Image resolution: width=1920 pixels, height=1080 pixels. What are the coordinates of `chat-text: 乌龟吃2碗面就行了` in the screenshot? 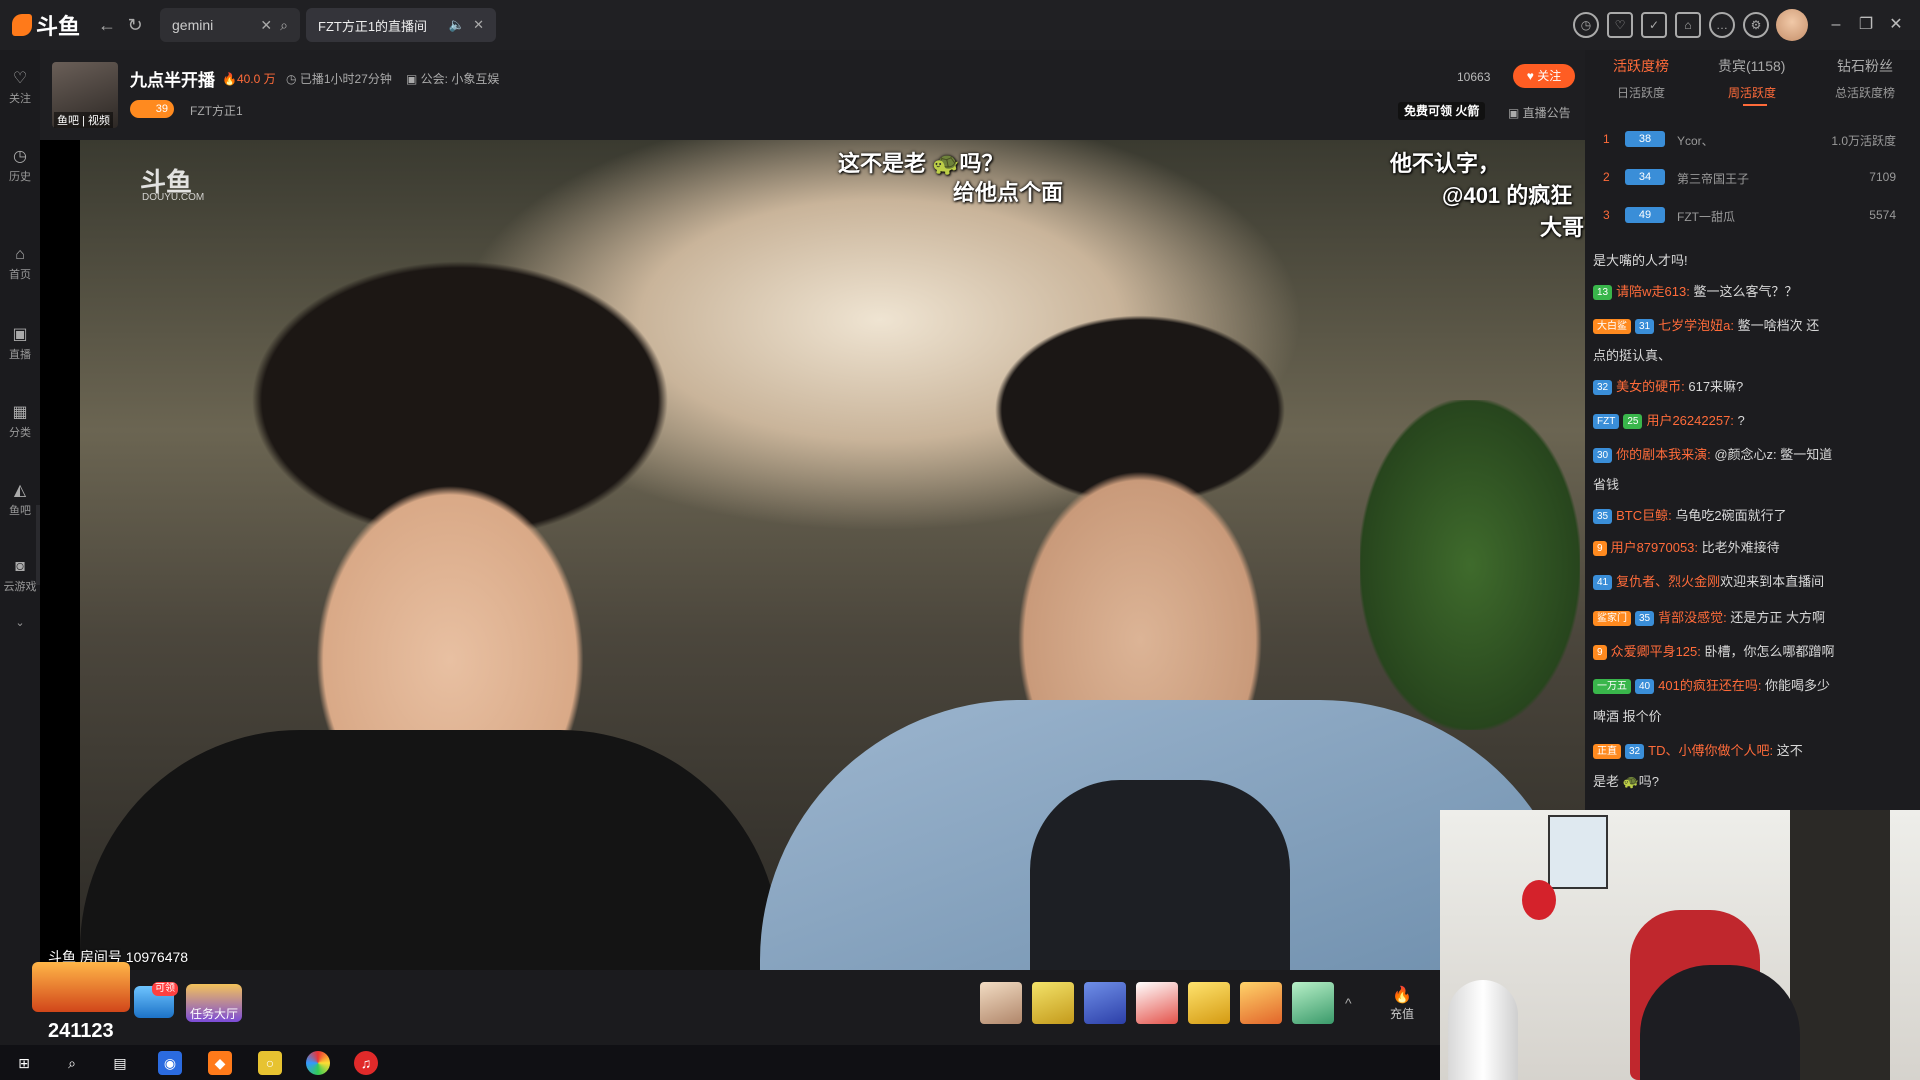 It's located at (1729, 515).